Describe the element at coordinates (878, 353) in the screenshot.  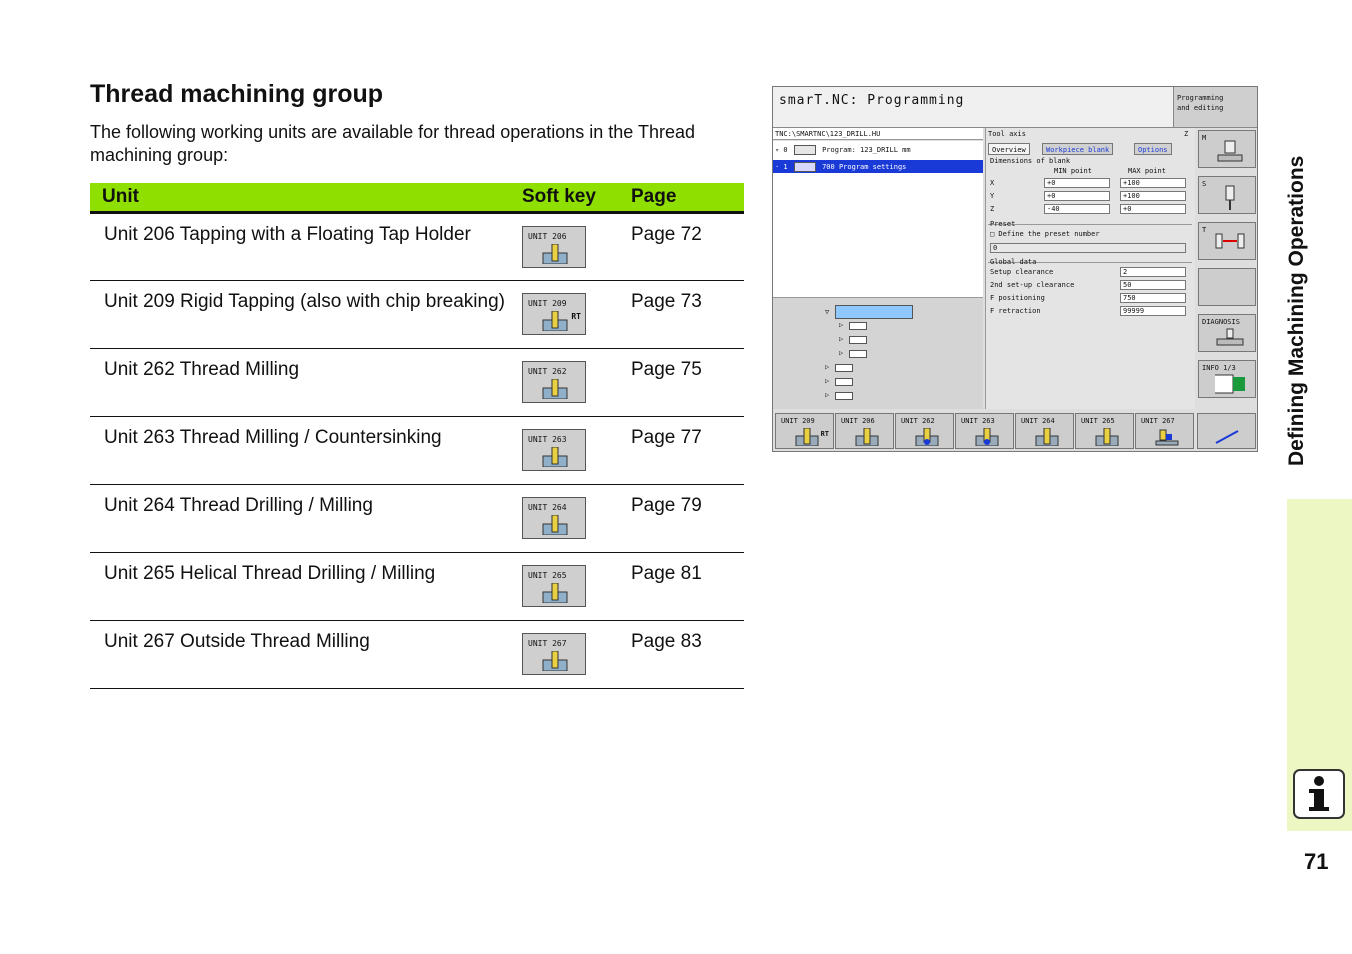
I see `structure-graph: ▽ ▷ ▷ ▷ ▷ ▷ ▷` at that location.